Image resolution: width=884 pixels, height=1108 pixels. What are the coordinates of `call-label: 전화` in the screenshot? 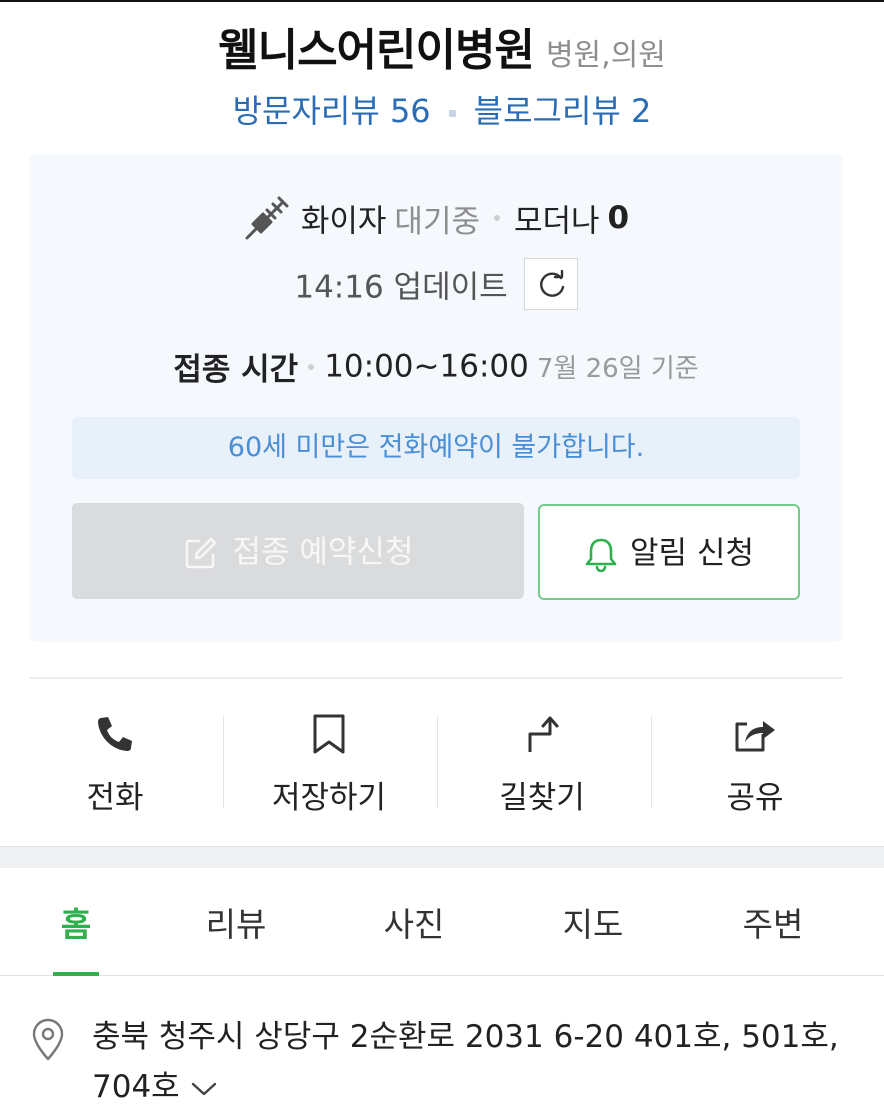 It's located at (115, 798).